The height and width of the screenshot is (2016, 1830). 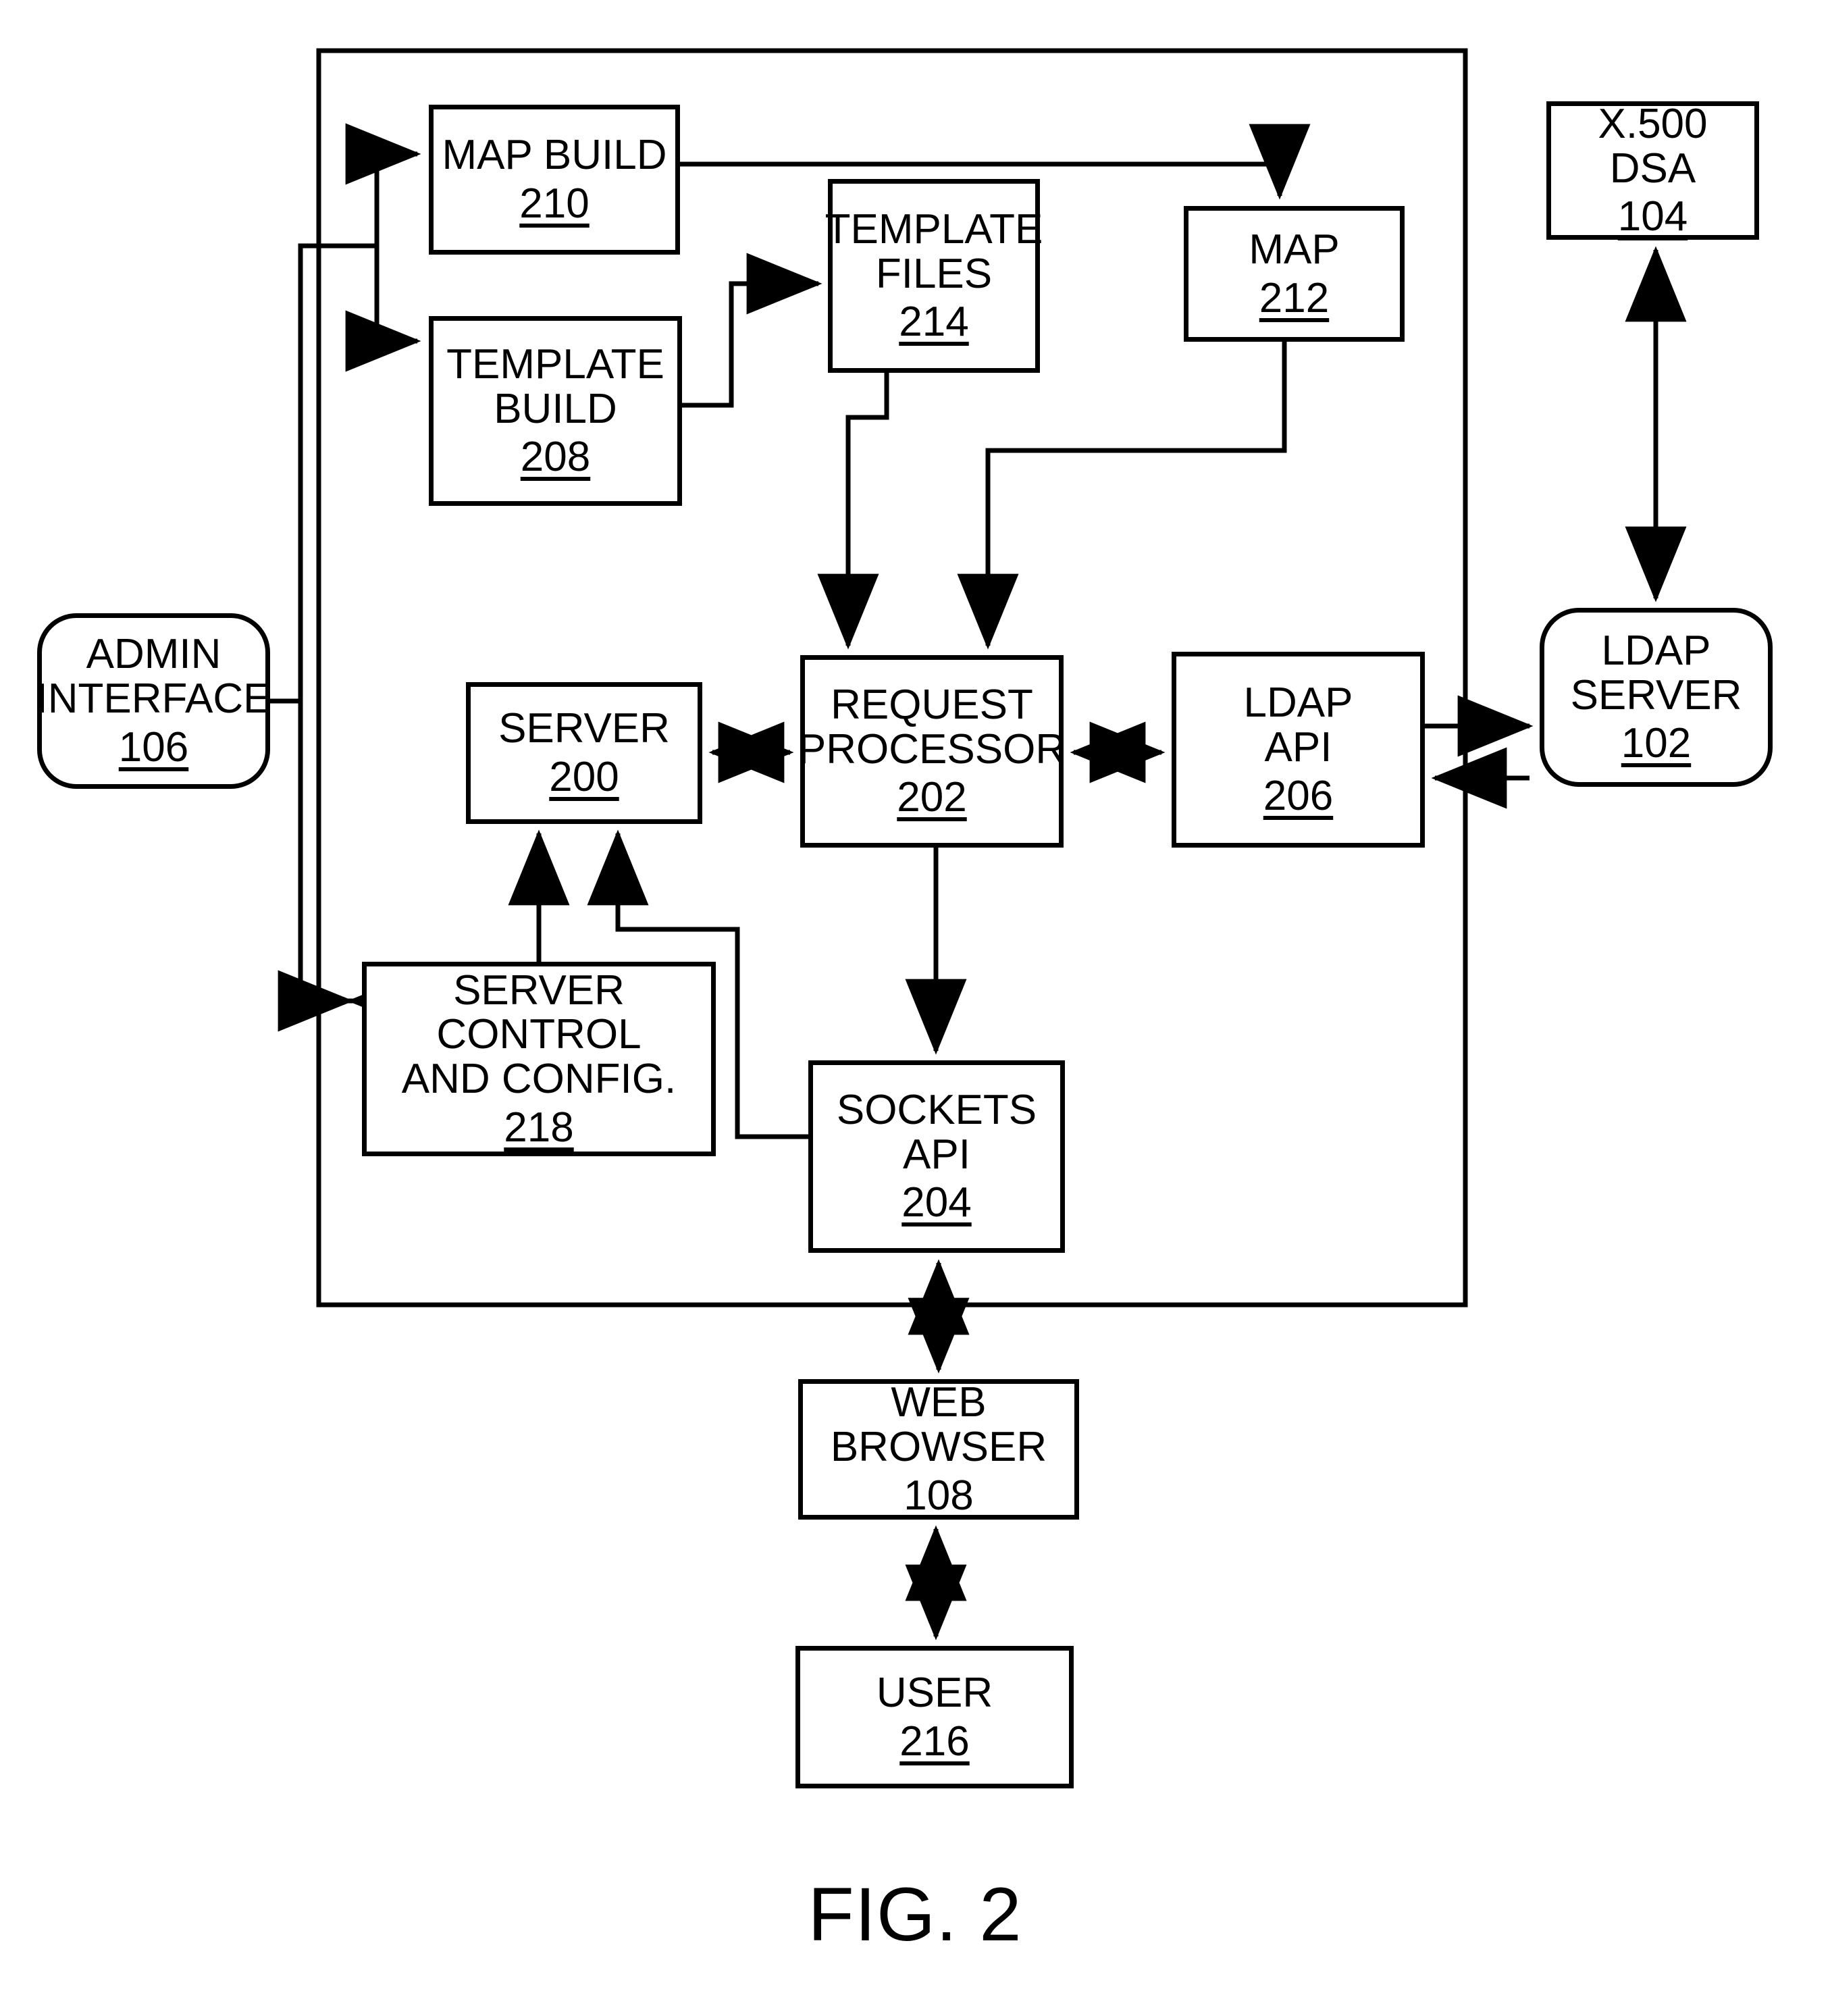 I want to click on node-request-processor: REQUEST PROCESSOR 202, so click(x=932, y=751).